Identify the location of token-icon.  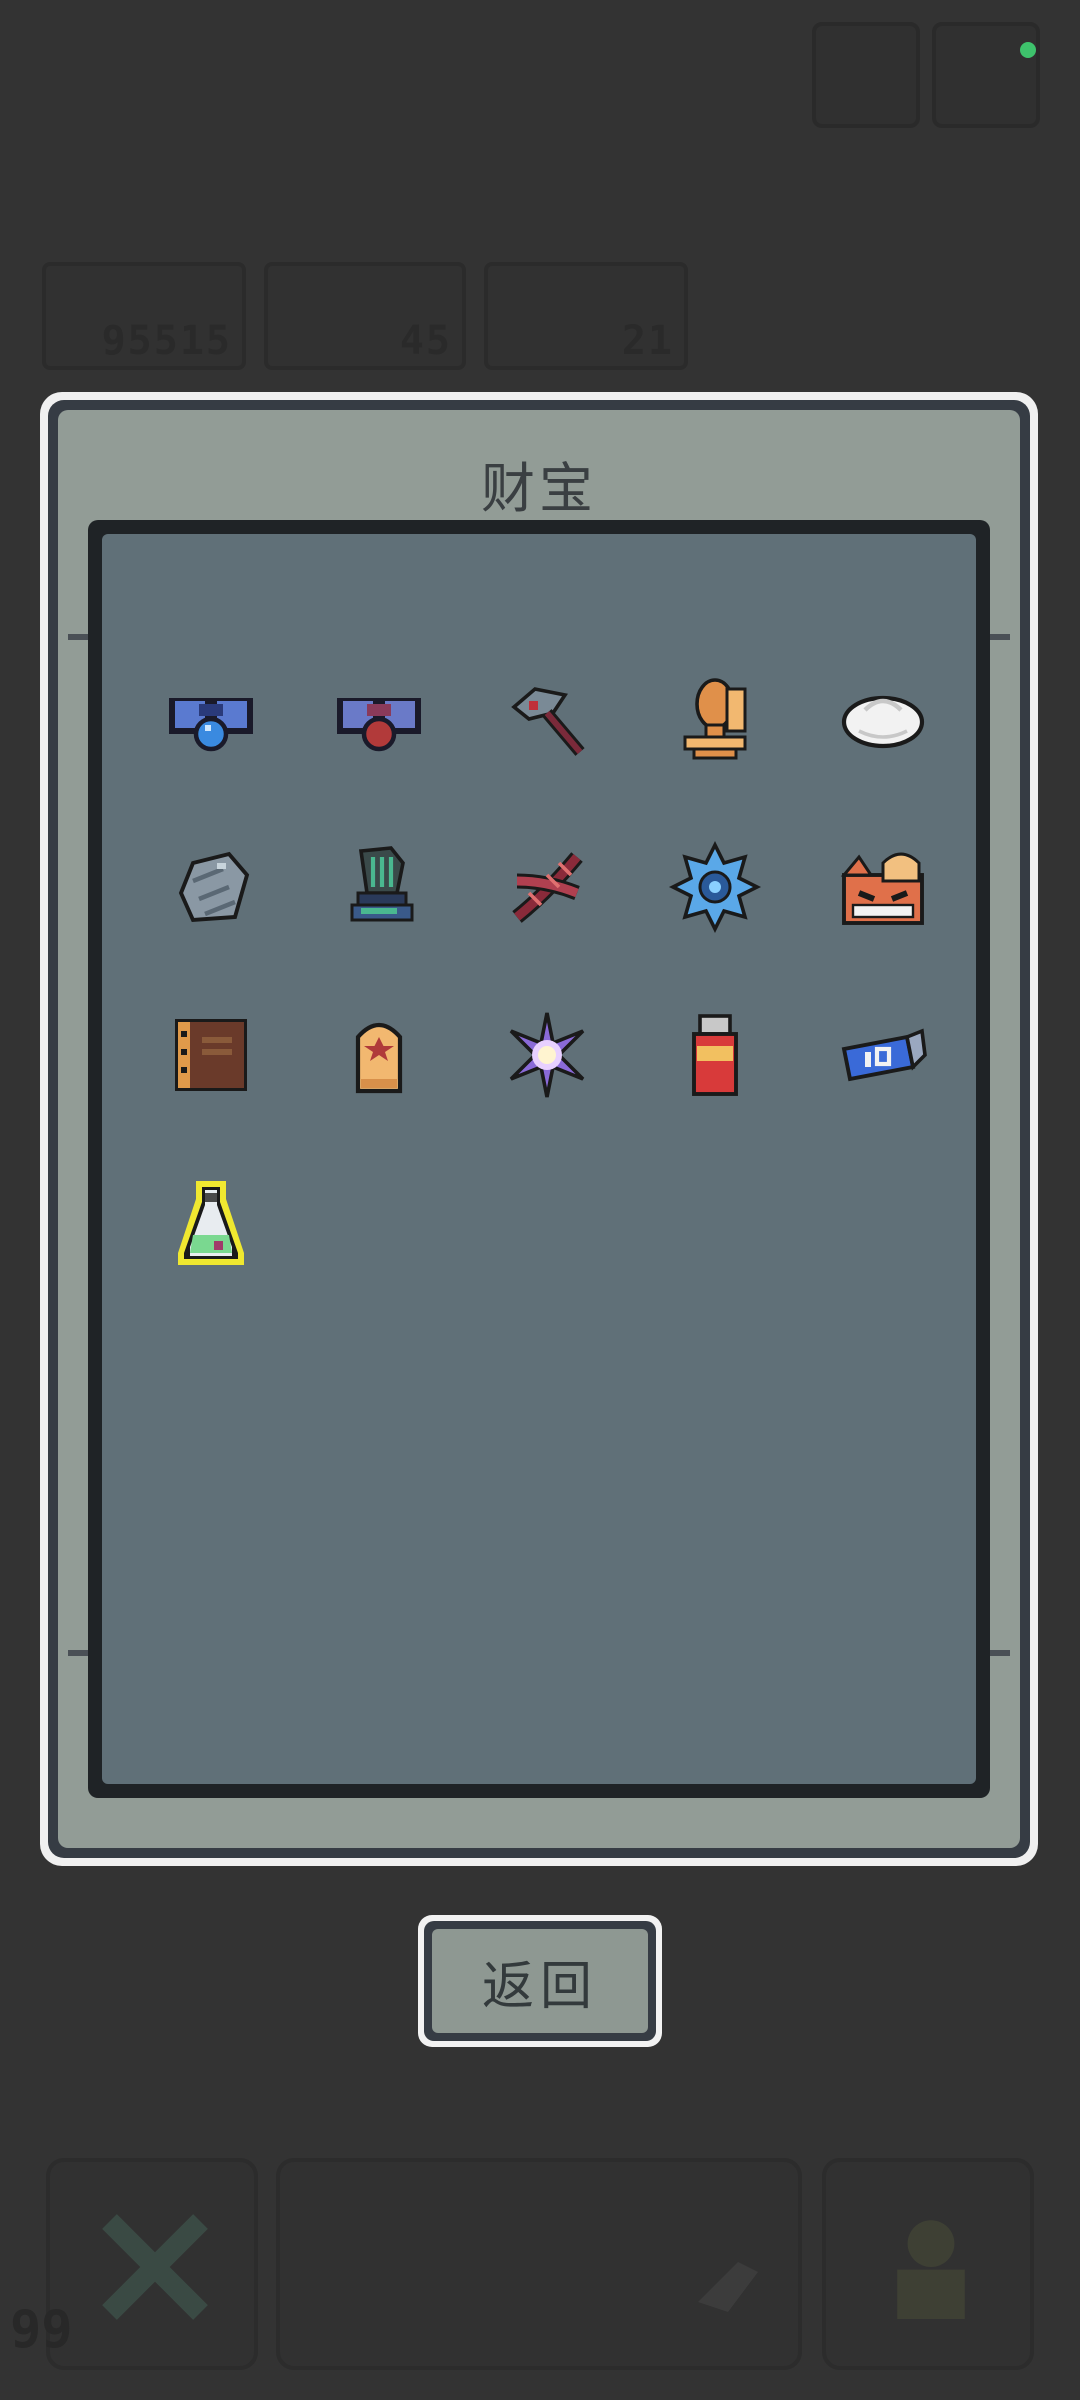
(344, 319).